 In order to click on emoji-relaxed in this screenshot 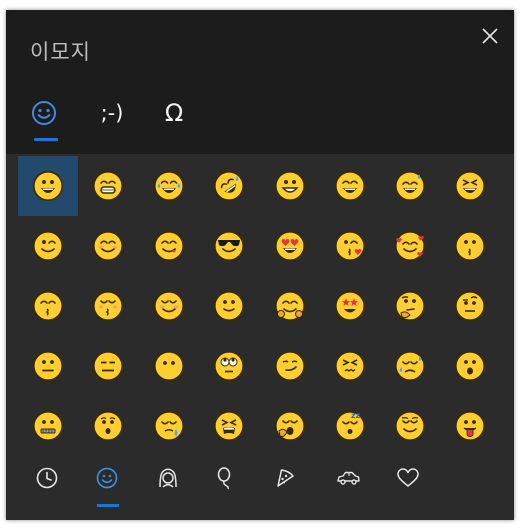, I will do `click(169, 306)`.